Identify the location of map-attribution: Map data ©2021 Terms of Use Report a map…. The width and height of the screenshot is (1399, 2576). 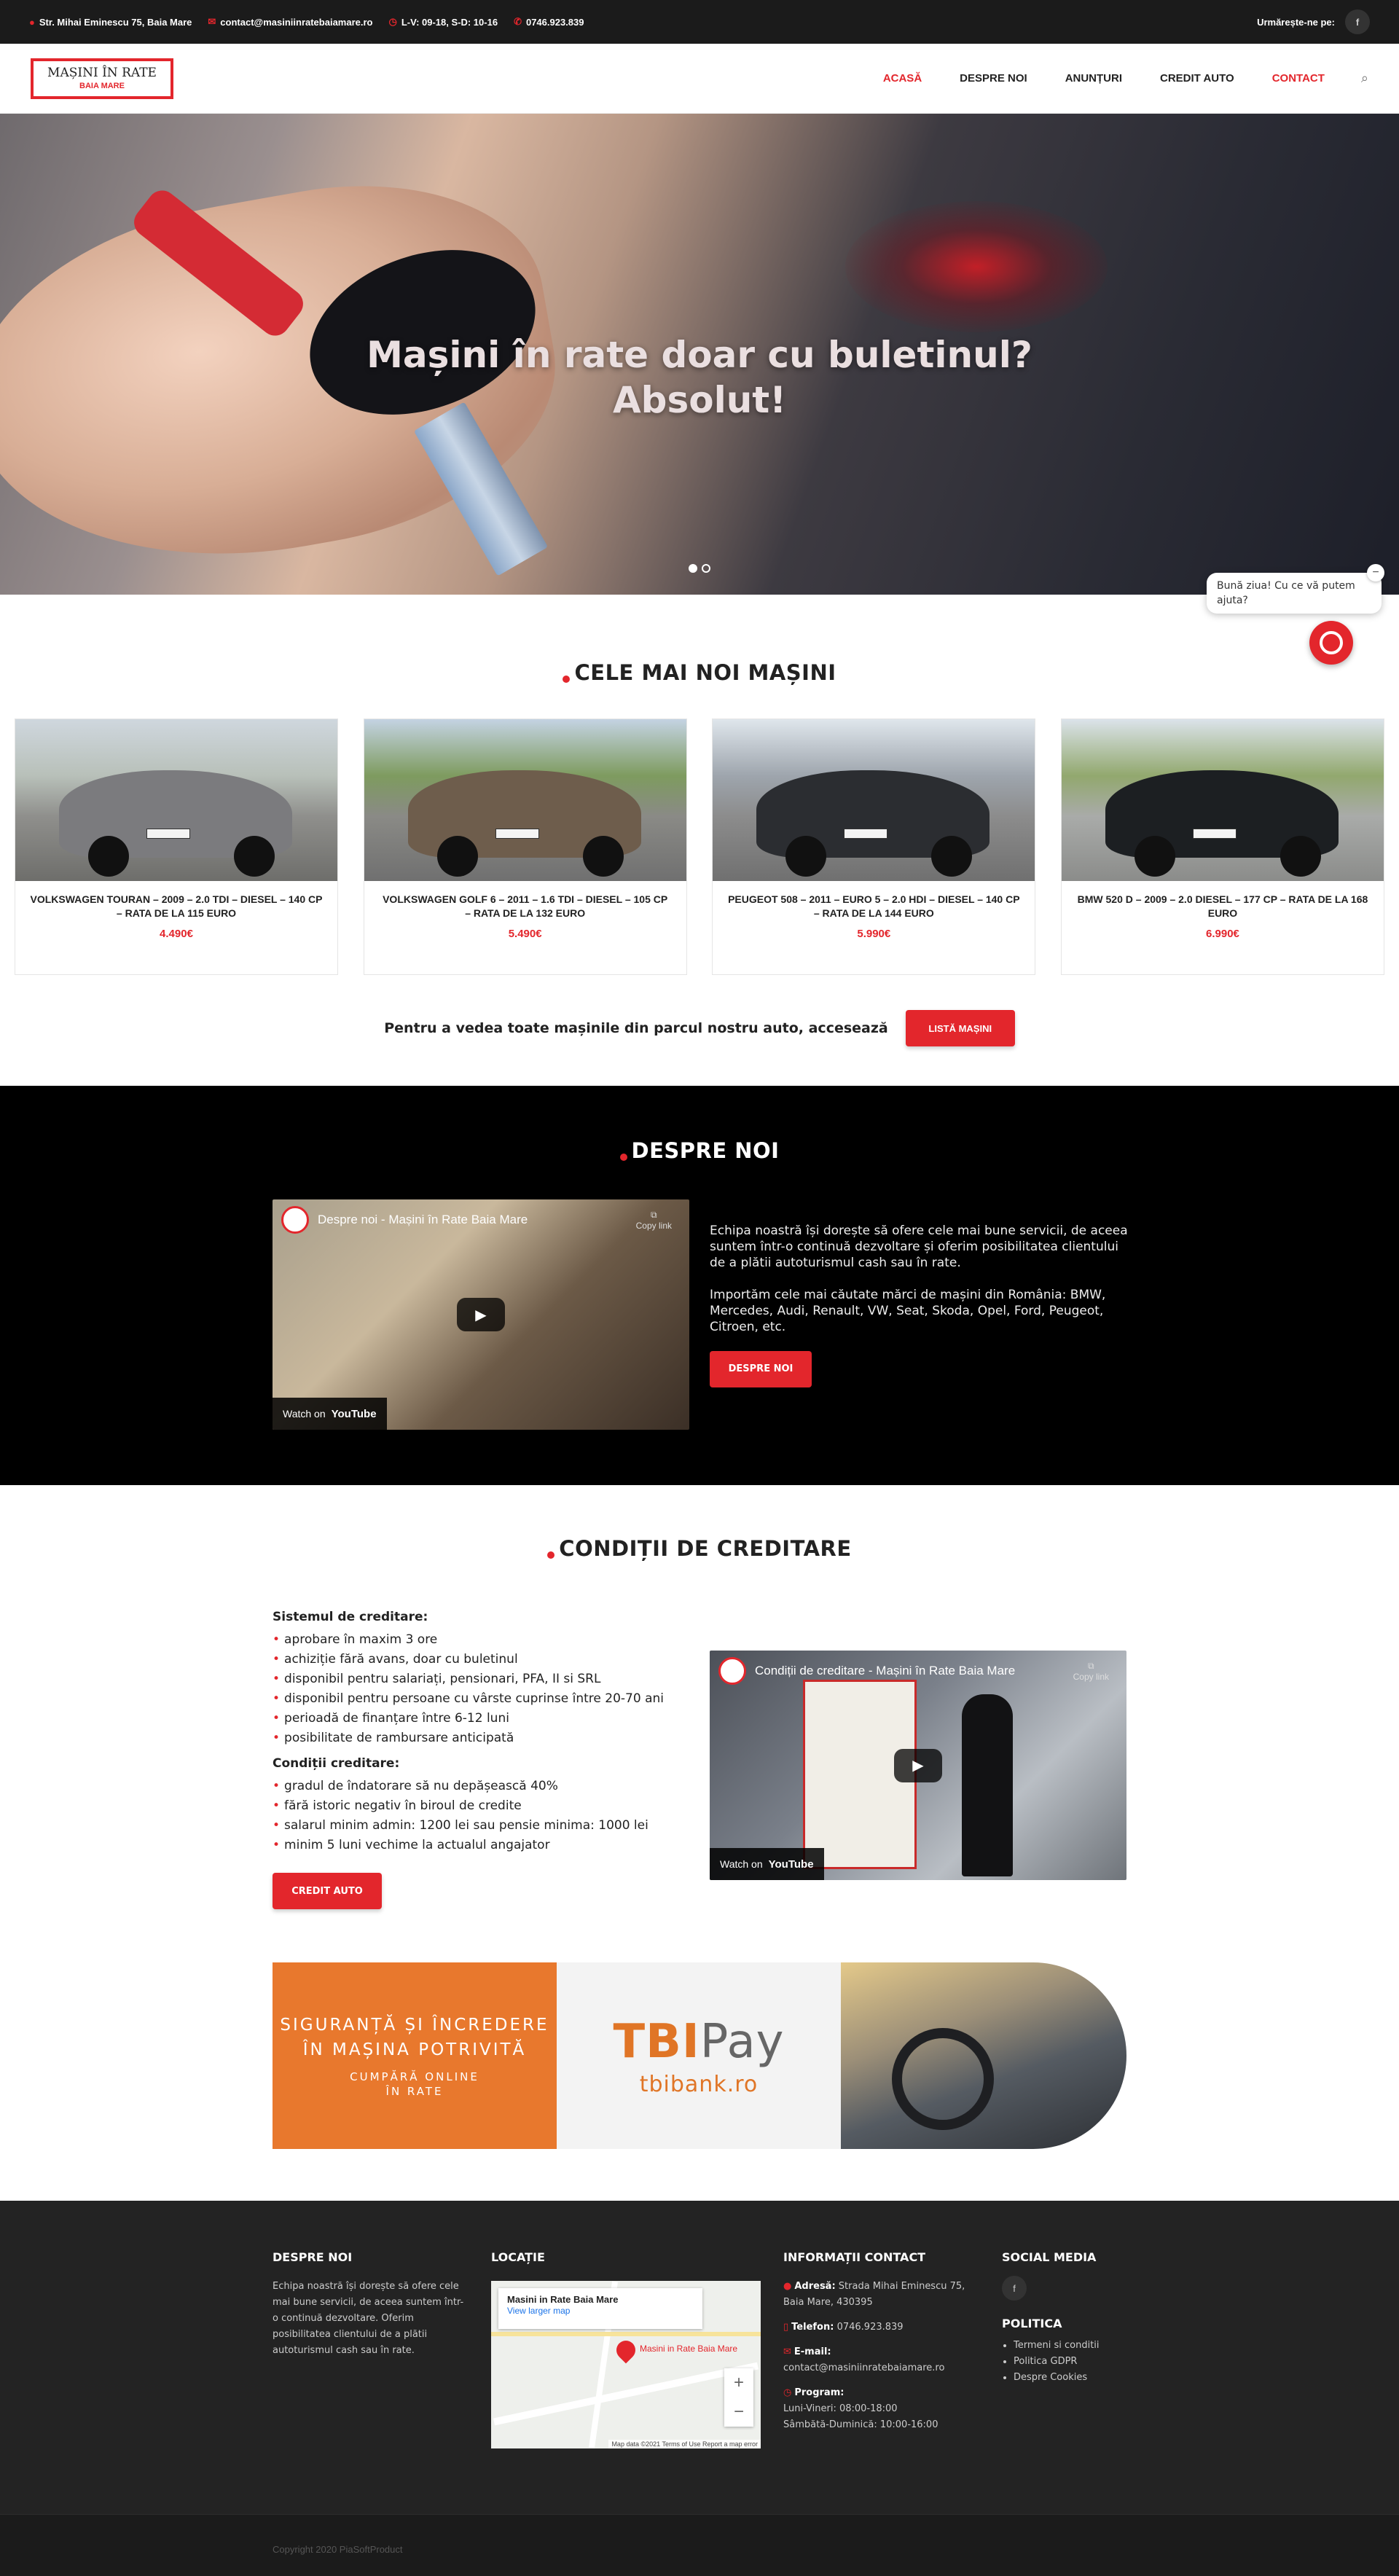
(684, 2444).